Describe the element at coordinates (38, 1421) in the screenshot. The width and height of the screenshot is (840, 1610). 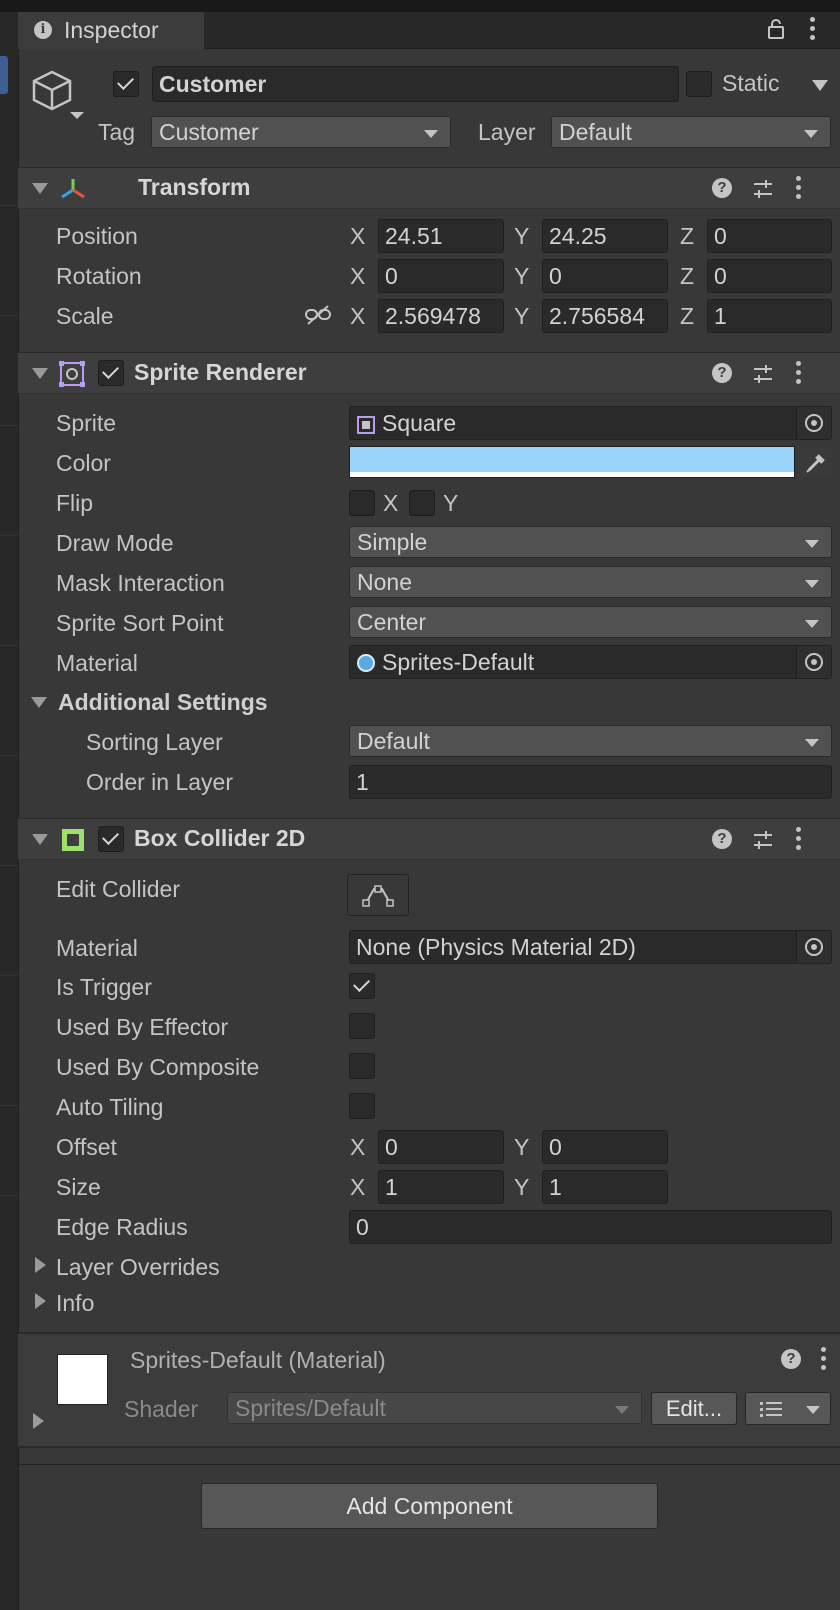
I see `material-foldout-arrow` at that location.